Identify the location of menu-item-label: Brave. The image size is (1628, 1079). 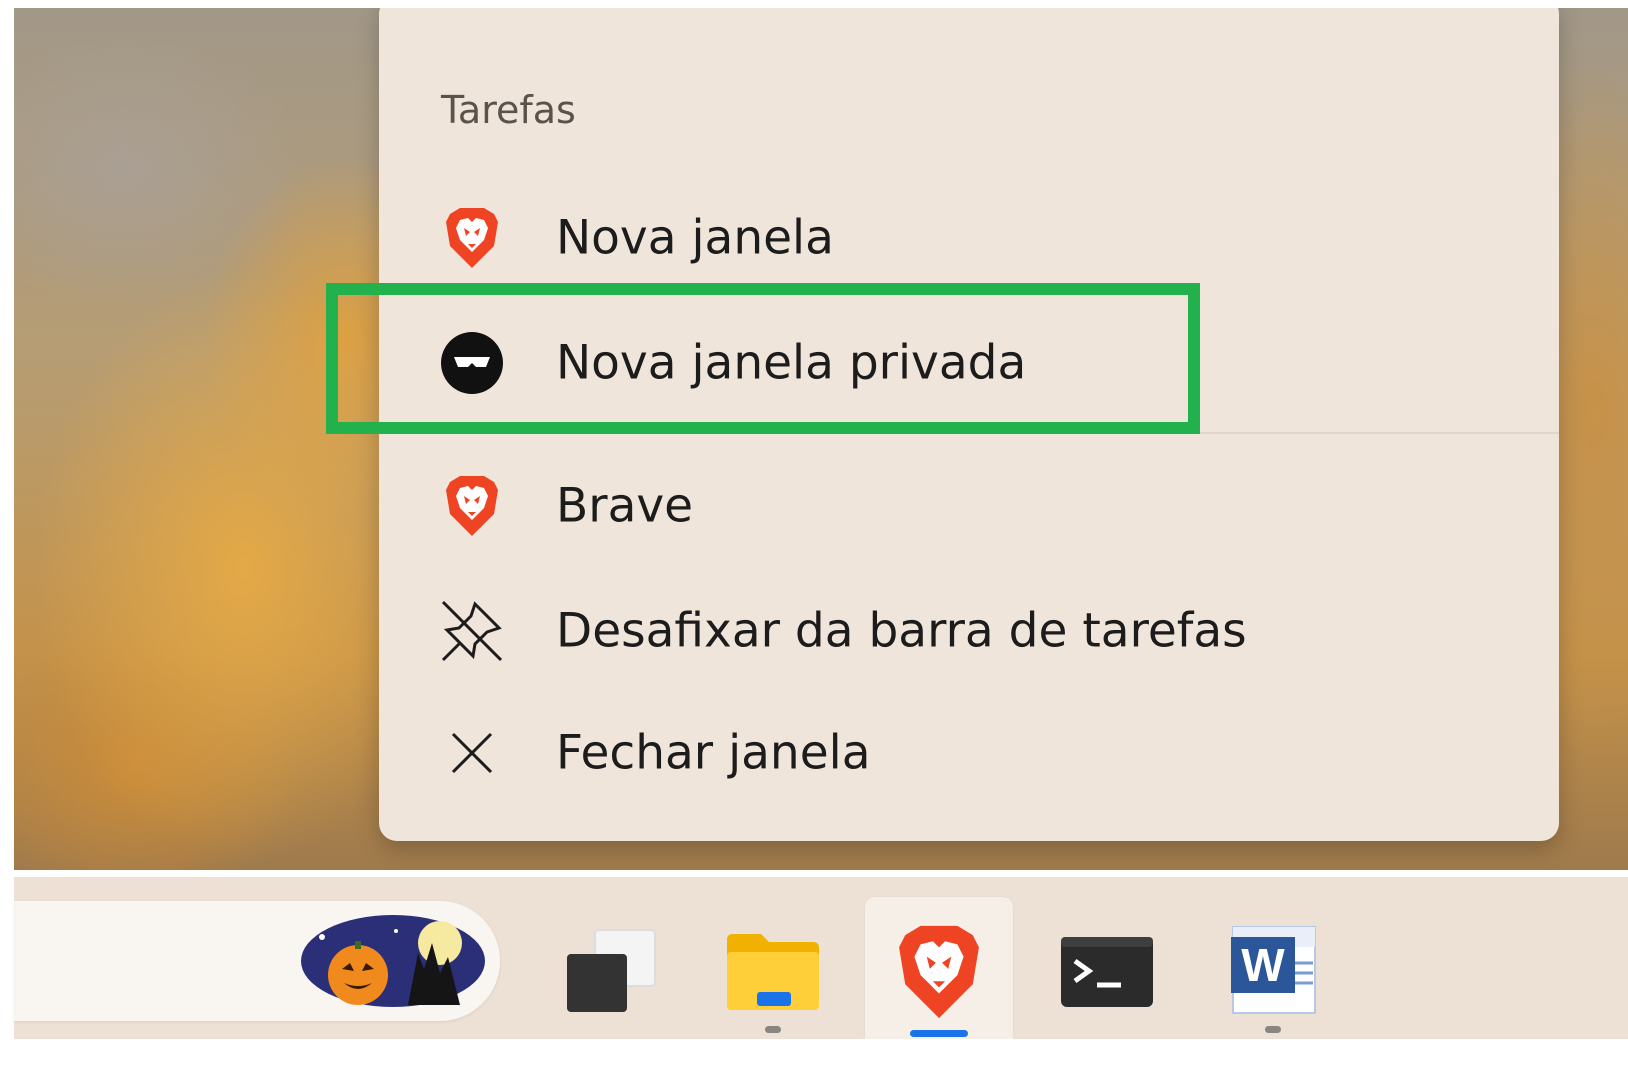
(625, 506).